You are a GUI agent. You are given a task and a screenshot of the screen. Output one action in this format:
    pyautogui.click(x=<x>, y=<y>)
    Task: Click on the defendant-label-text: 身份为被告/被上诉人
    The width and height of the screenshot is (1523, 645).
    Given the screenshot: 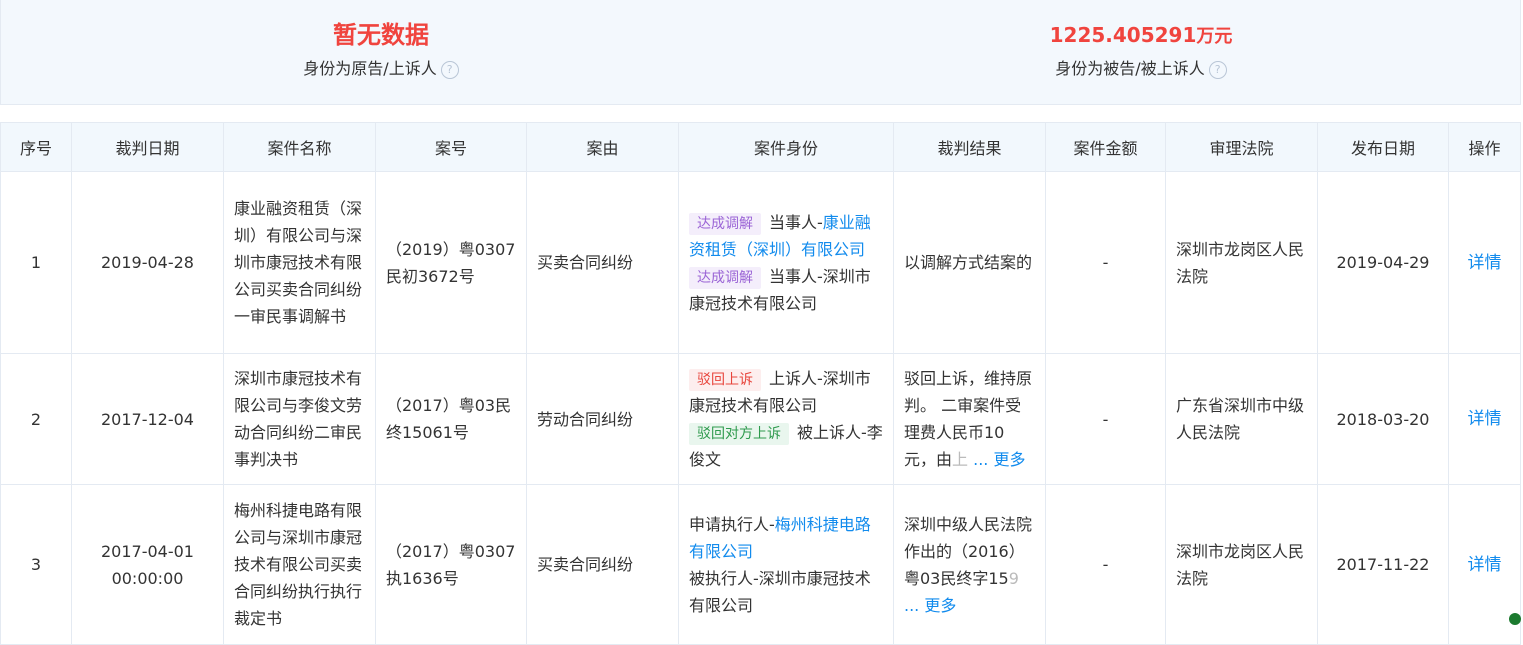 What is the action you would take?
    pyautogui.click(x=1129, y=68)
    